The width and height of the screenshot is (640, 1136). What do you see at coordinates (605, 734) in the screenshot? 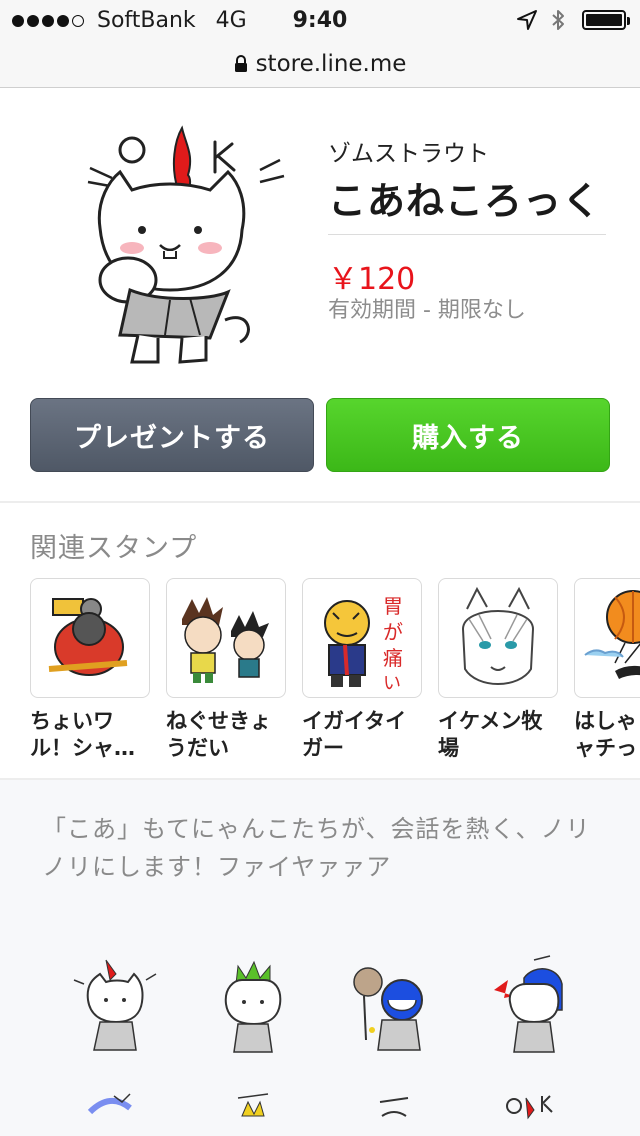
I see `related-item-name: はしゃ ャチっ` at bounding box center [605, 734].